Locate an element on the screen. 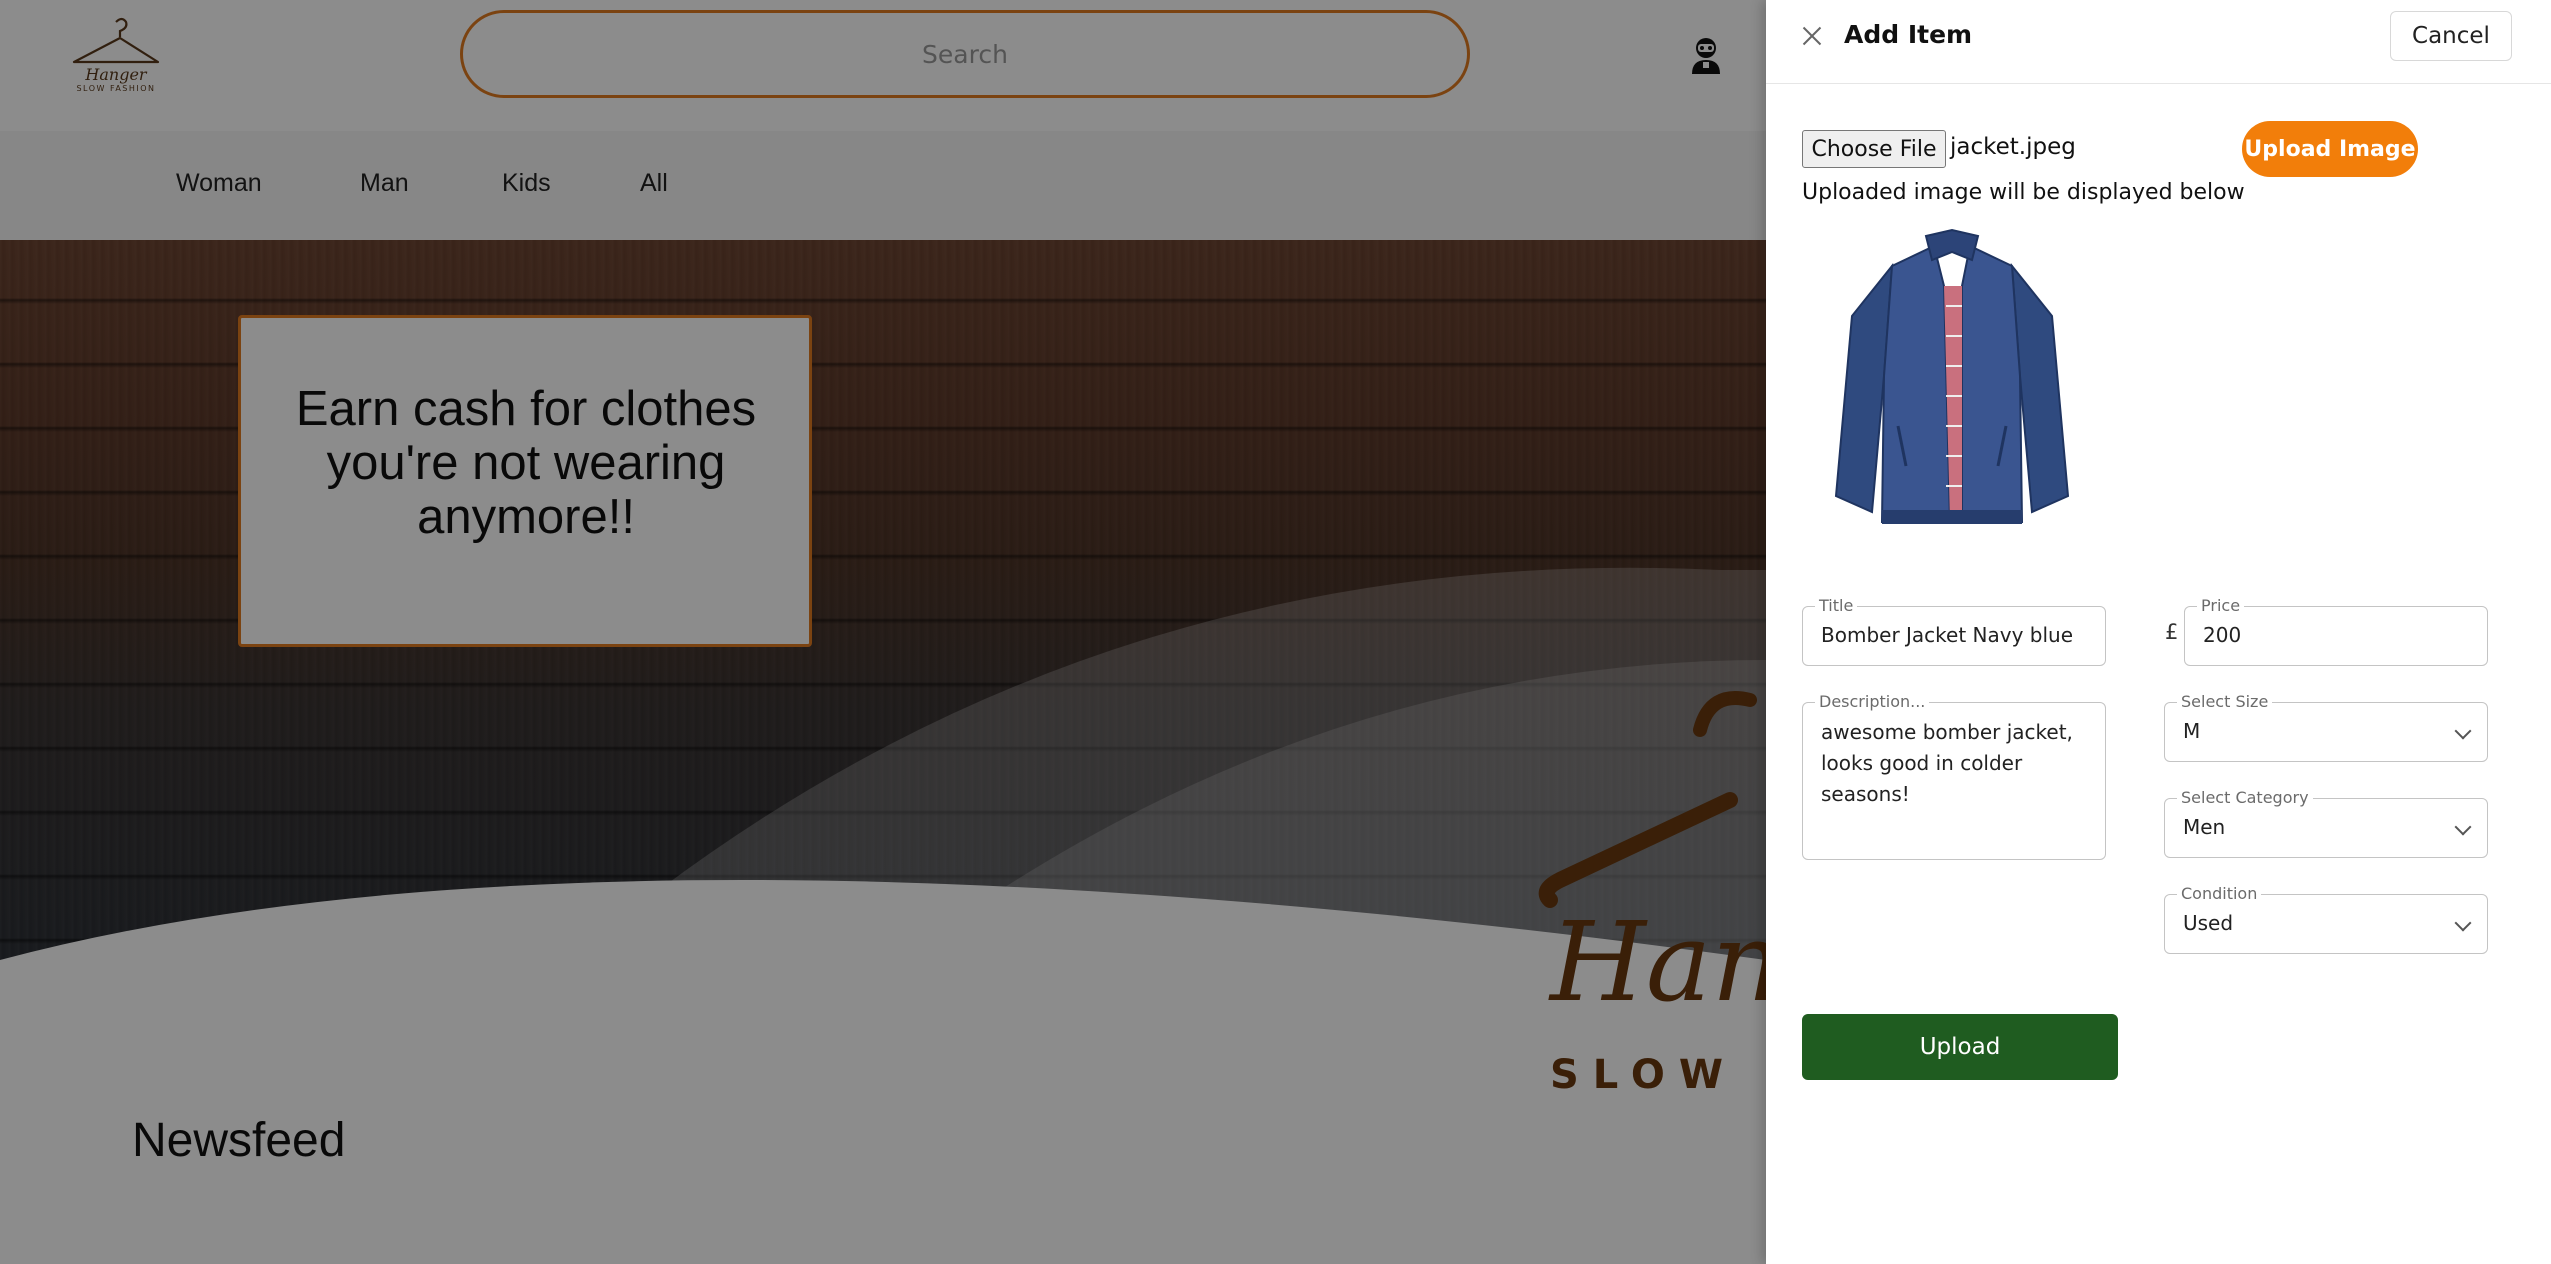 The image size is (2551, 1264). size-select: Select Size M is located at coordinates (2326, 727).